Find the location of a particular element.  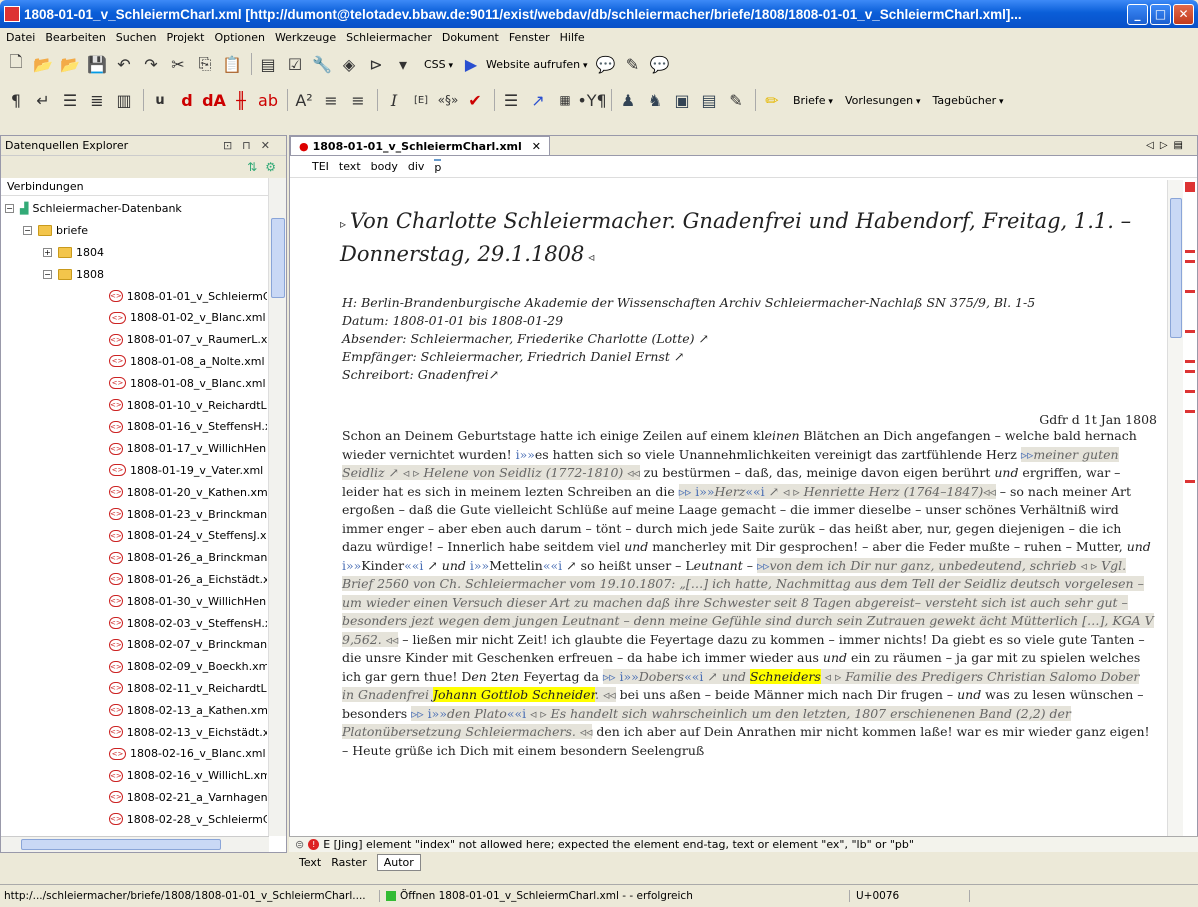

tree-file-item: <> 1808-01-26_a_Eichstädt.xm is located at coordinates (134, 580).